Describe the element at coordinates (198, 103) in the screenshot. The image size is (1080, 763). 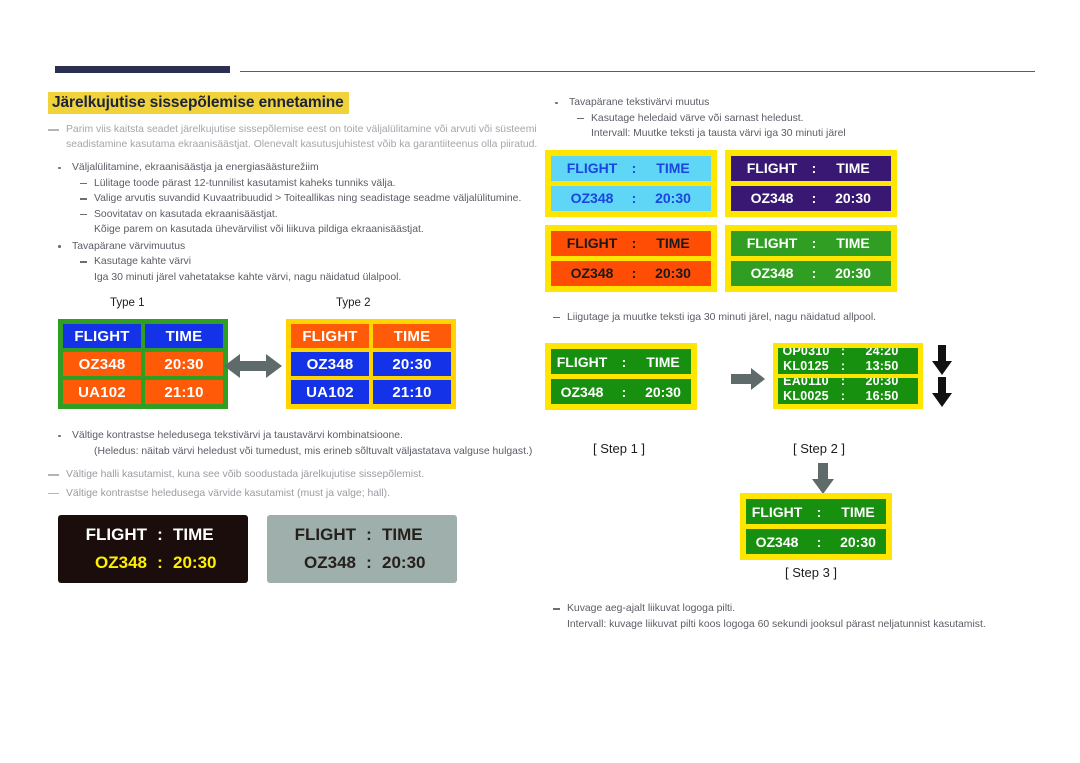
I see `page-title: Järelkujutise sissepõlemise ennetamine` at that location.